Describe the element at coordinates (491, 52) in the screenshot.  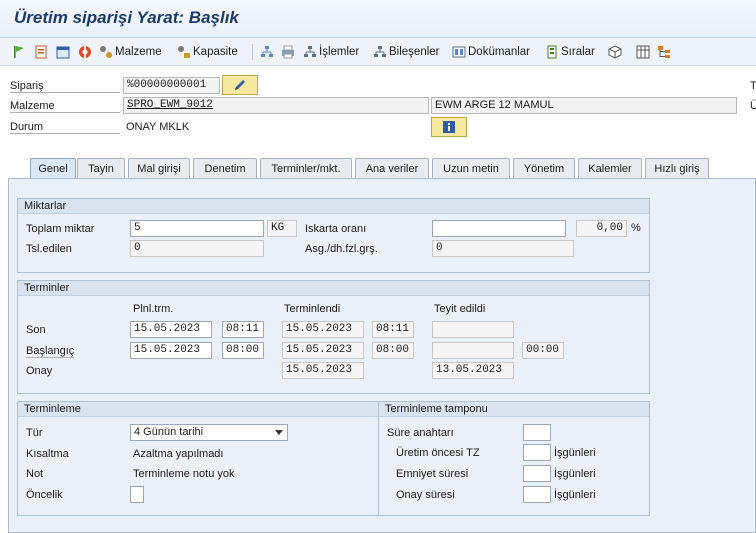
I see `documents-button: Dokümanlar` at that location.